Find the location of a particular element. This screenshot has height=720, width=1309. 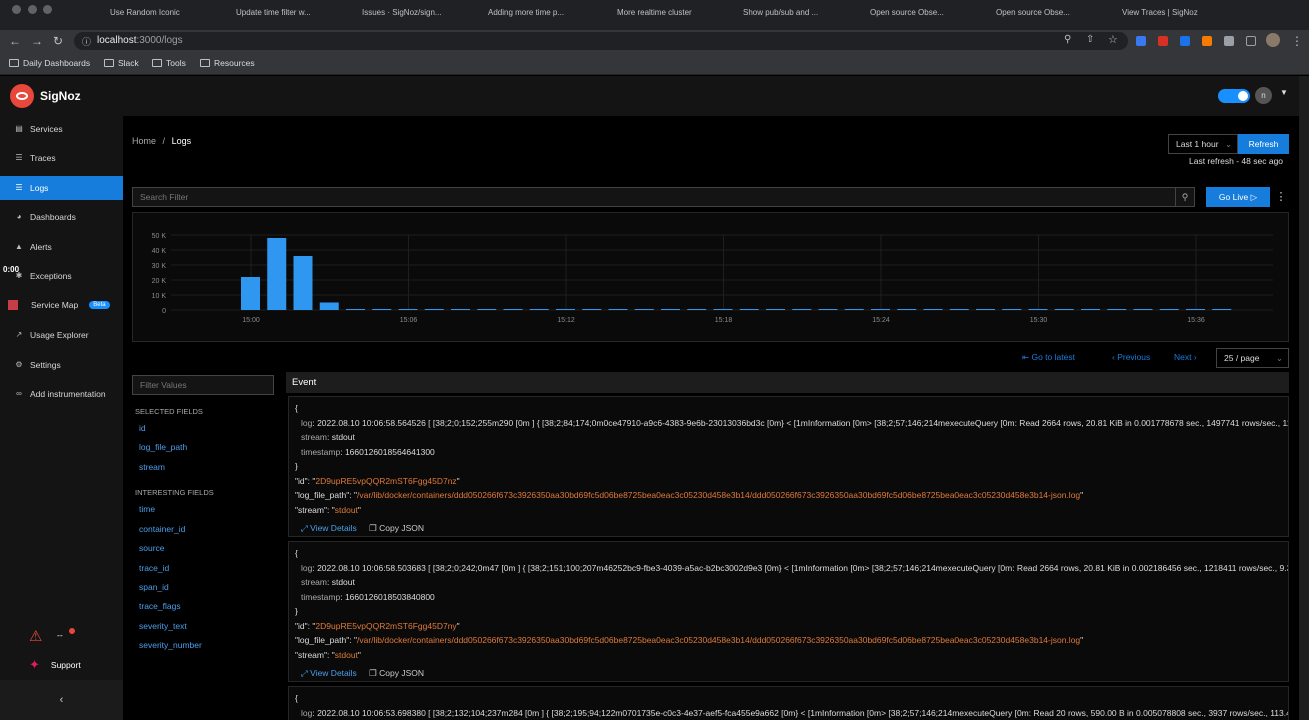

view-details-label: View Details is located at coordinates (333, 528).